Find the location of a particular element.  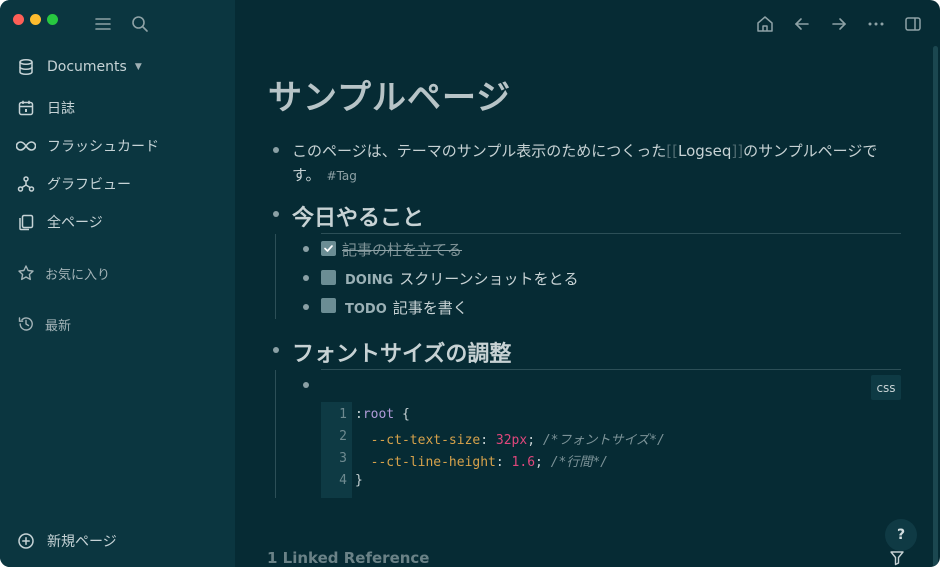

history-icon is located at coordinates (26, 324).